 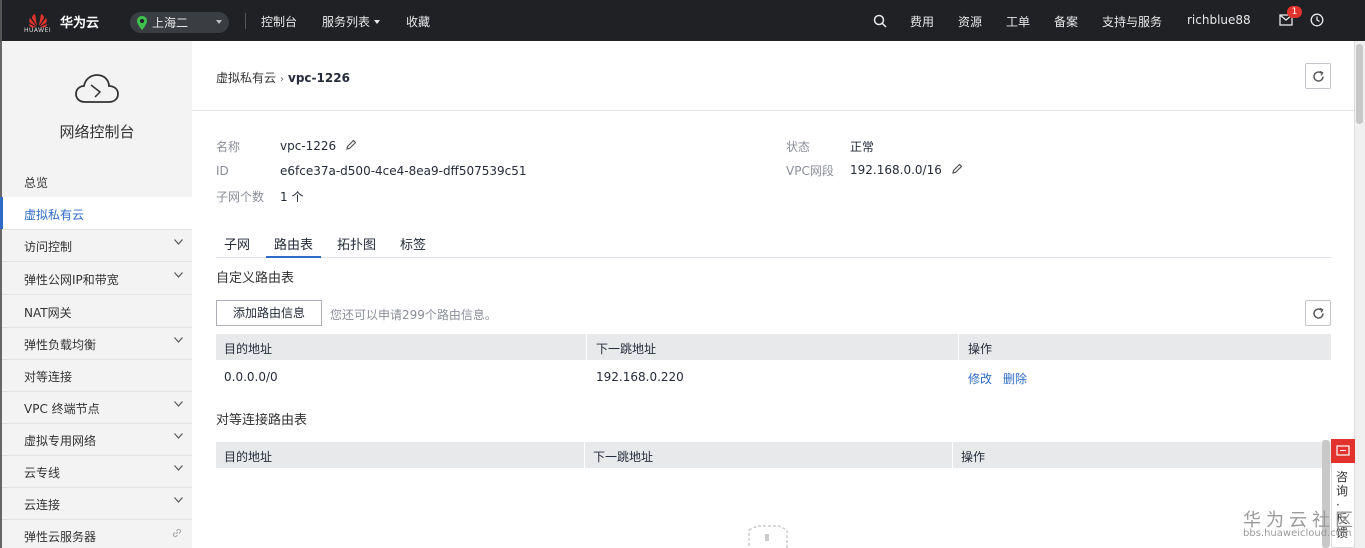 I want to click on route-next-hop: 192.168.0.220, so click(x=640, y=377).